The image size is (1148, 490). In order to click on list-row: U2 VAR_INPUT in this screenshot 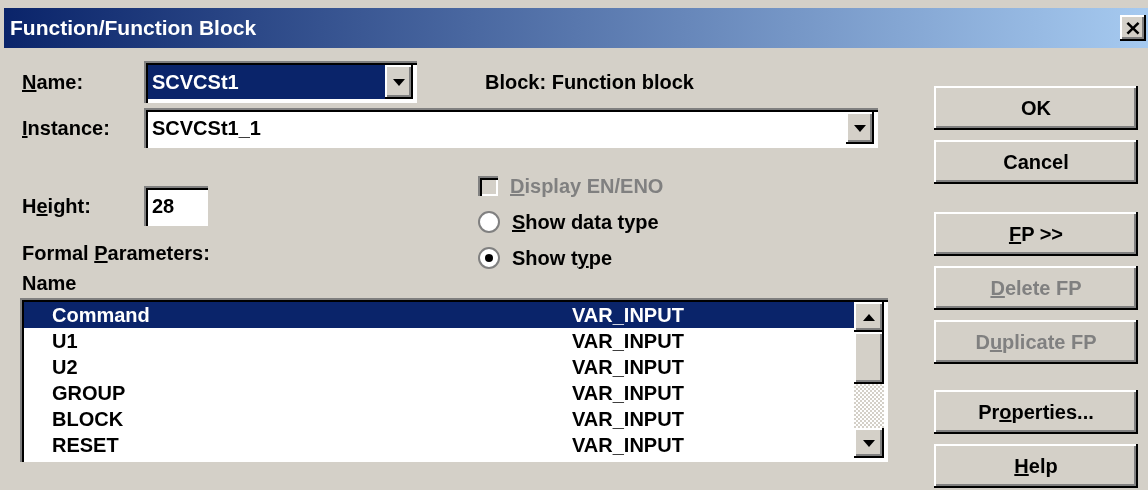, I will do `click(439, 367)`.